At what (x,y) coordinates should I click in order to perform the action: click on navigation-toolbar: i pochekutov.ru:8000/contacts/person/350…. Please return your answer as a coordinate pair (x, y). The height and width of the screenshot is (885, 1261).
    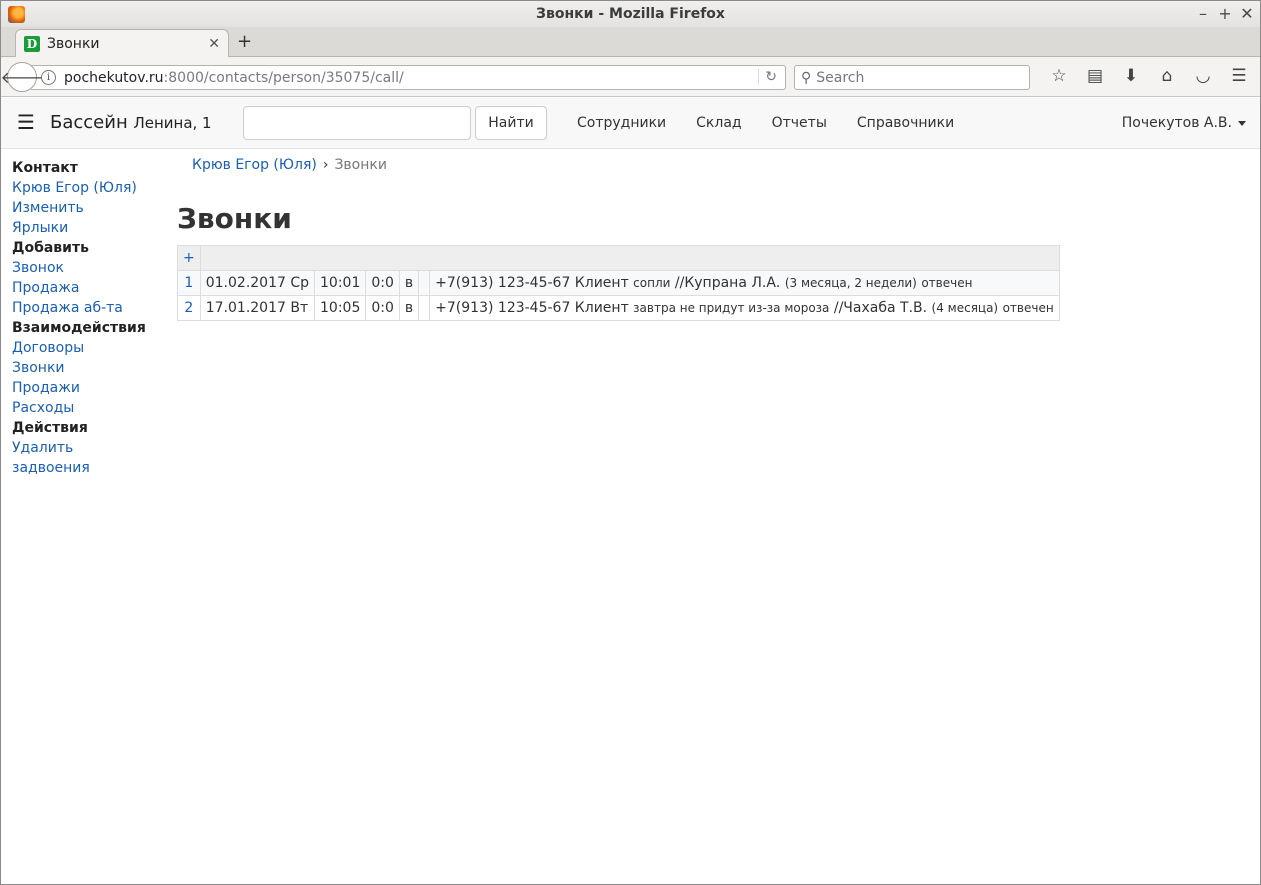
    Looking at the image, I should click on (630, 77).